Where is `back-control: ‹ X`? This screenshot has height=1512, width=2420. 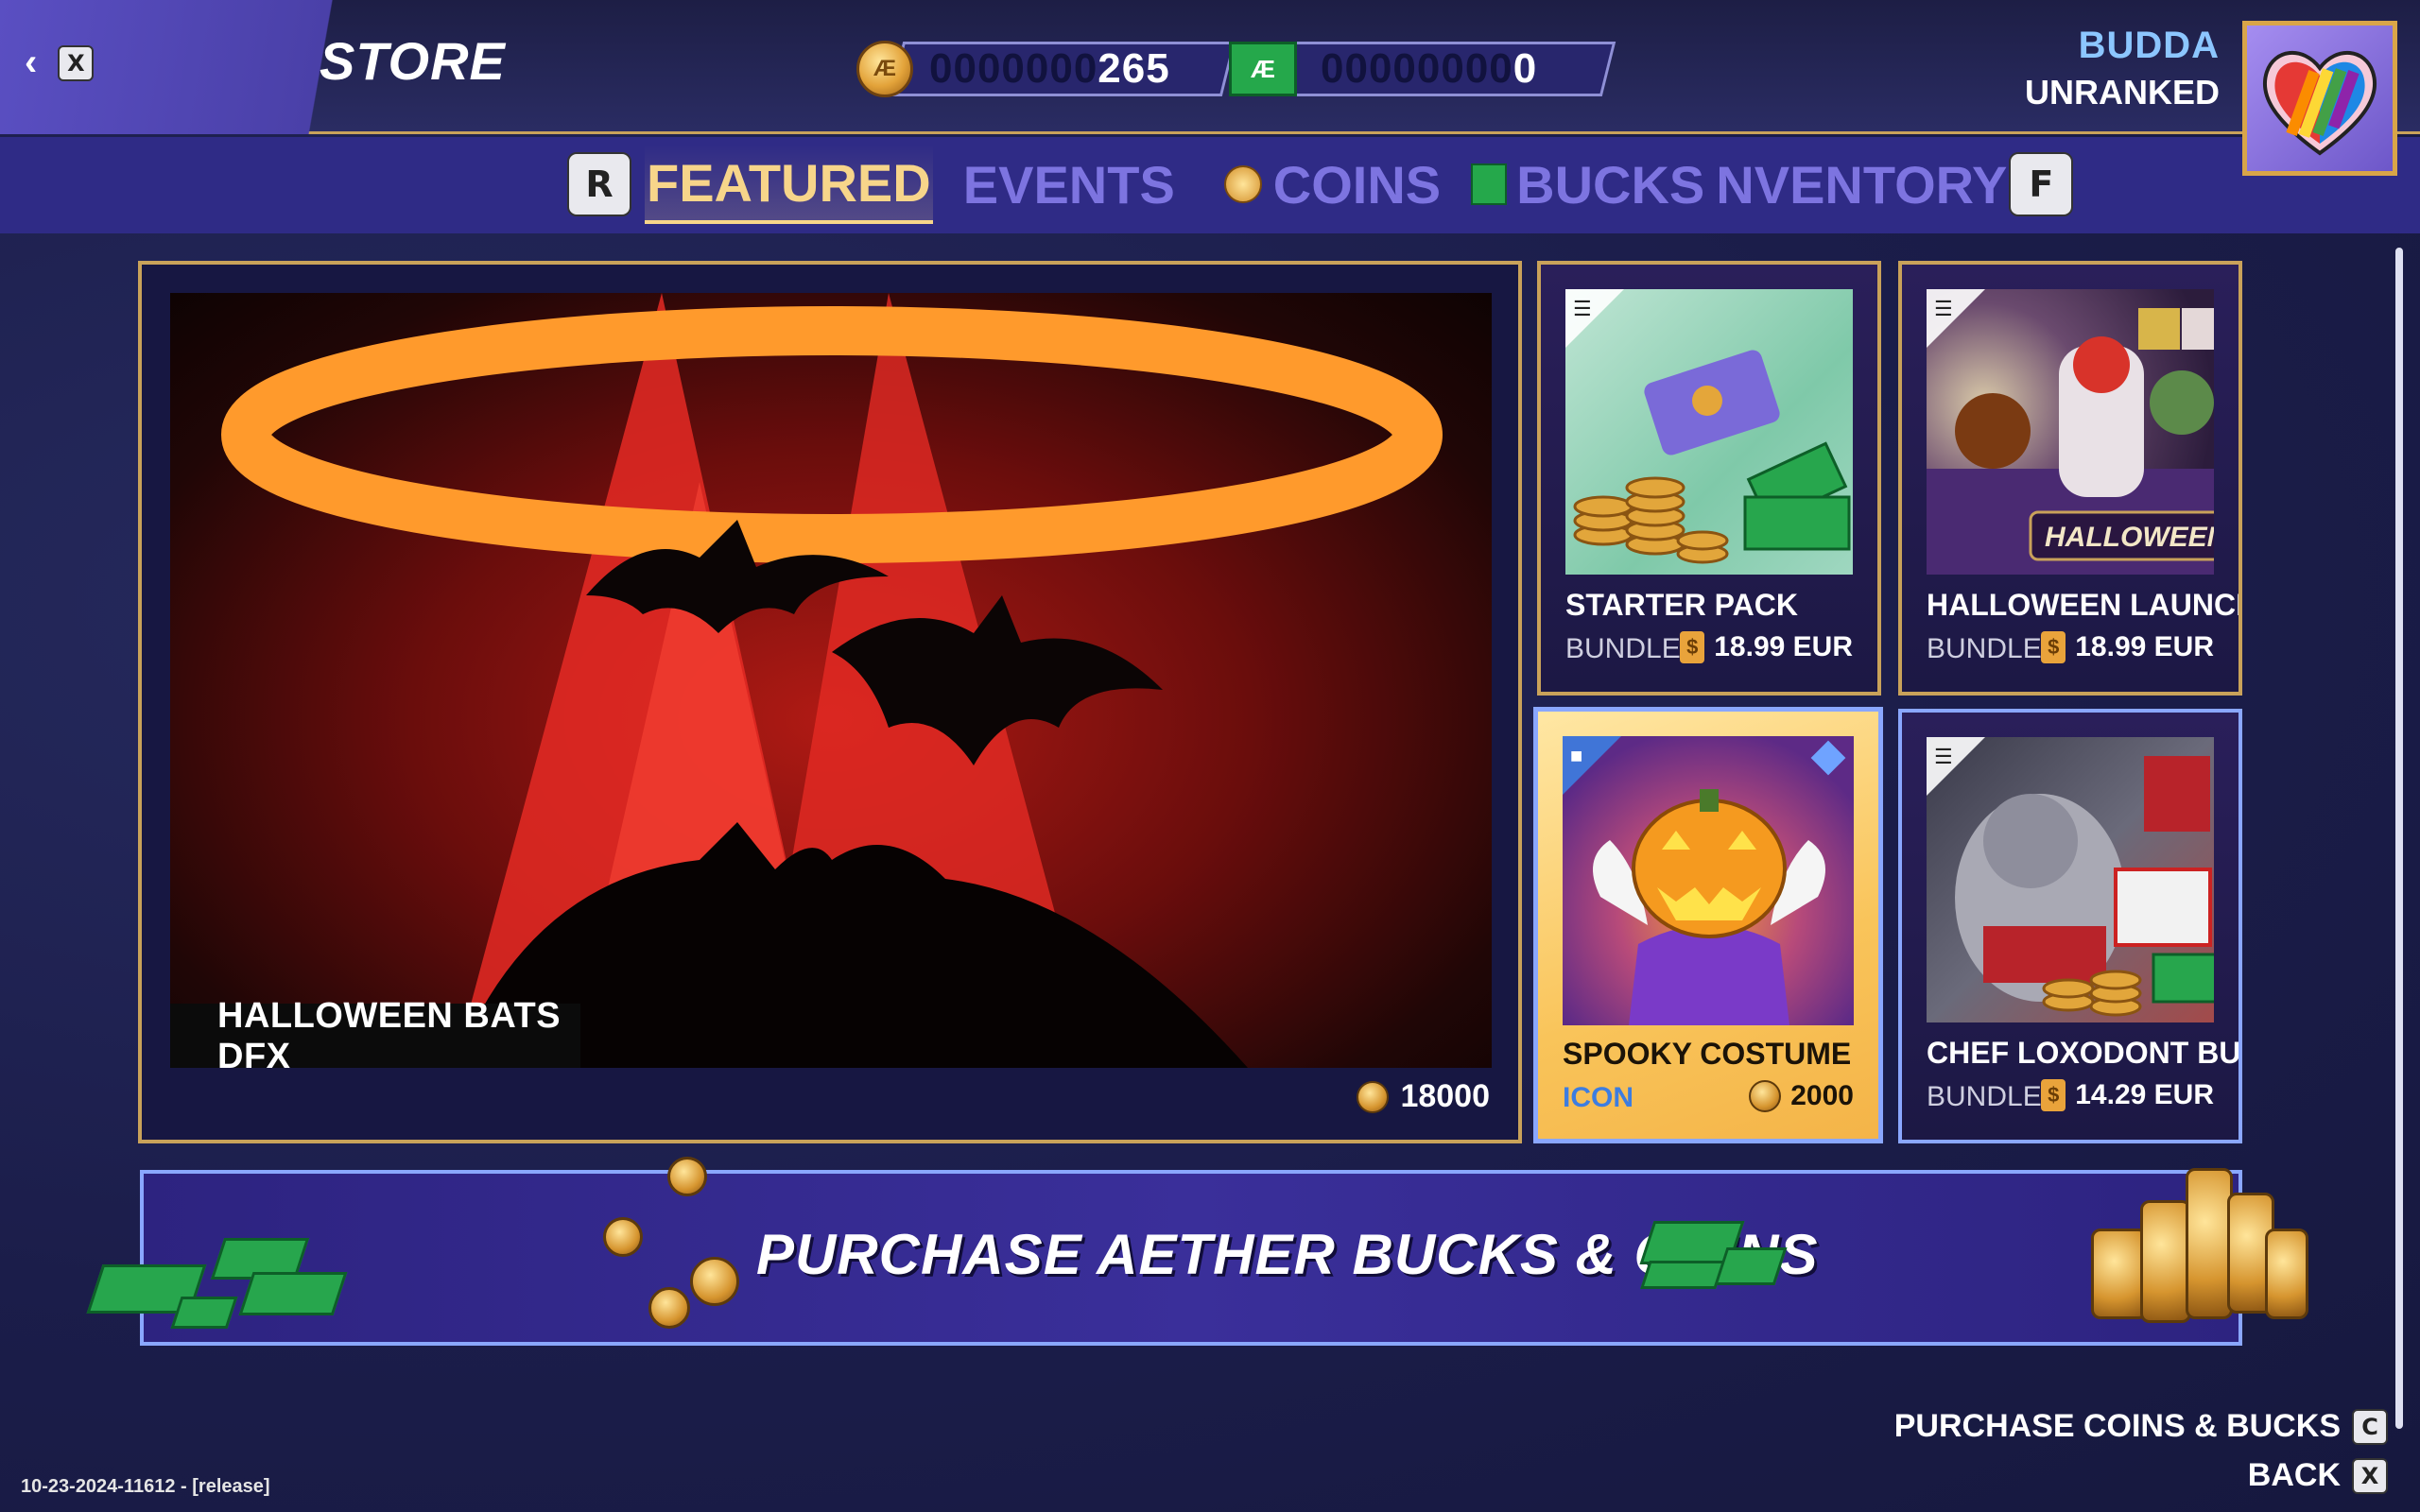 back-control: ‹ X is located at coordinates (60, 63).